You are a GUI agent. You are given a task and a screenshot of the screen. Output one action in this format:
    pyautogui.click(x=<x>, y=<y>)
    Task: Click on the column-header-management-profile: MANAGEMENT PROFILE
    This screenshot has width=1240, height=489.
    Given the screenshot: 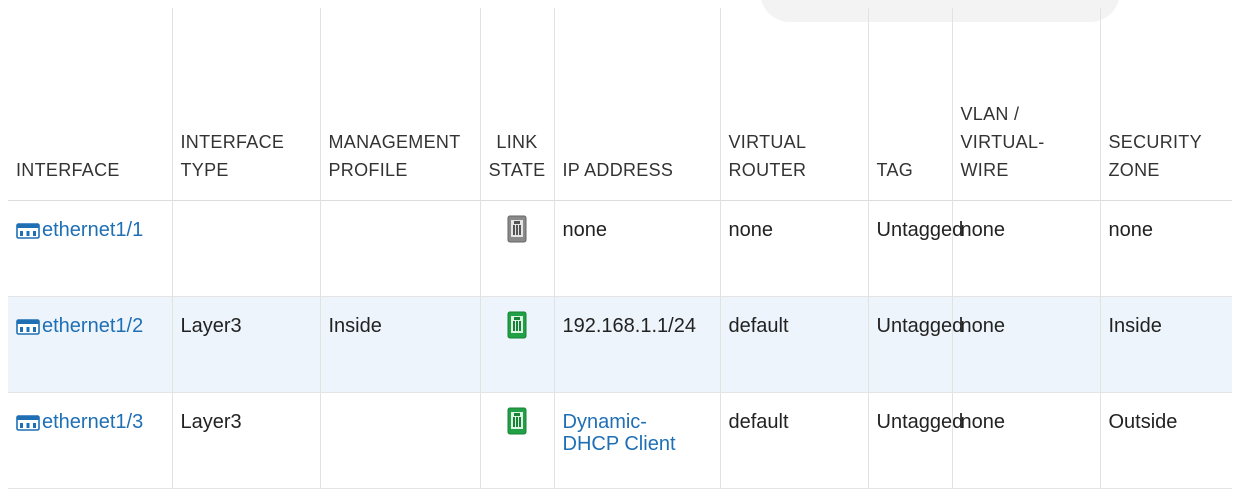 What is the action you would take?
    pyautogui.click(x=399, y=104)
    